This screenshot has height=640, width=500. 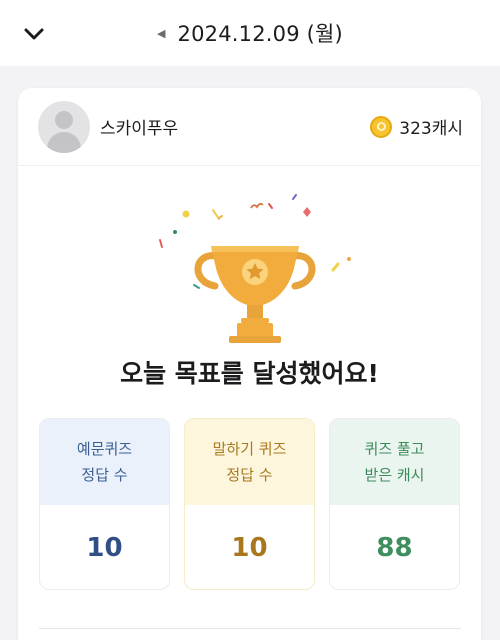 I want to click on collapse-button, so click(x=34, y=34).